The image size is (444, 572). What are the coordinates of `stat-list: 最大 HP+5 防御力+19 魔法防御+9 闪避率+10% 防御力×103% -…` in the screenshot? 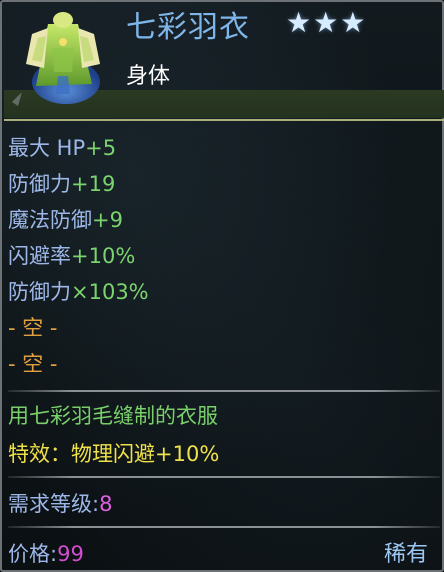 It's located at (78, 256).